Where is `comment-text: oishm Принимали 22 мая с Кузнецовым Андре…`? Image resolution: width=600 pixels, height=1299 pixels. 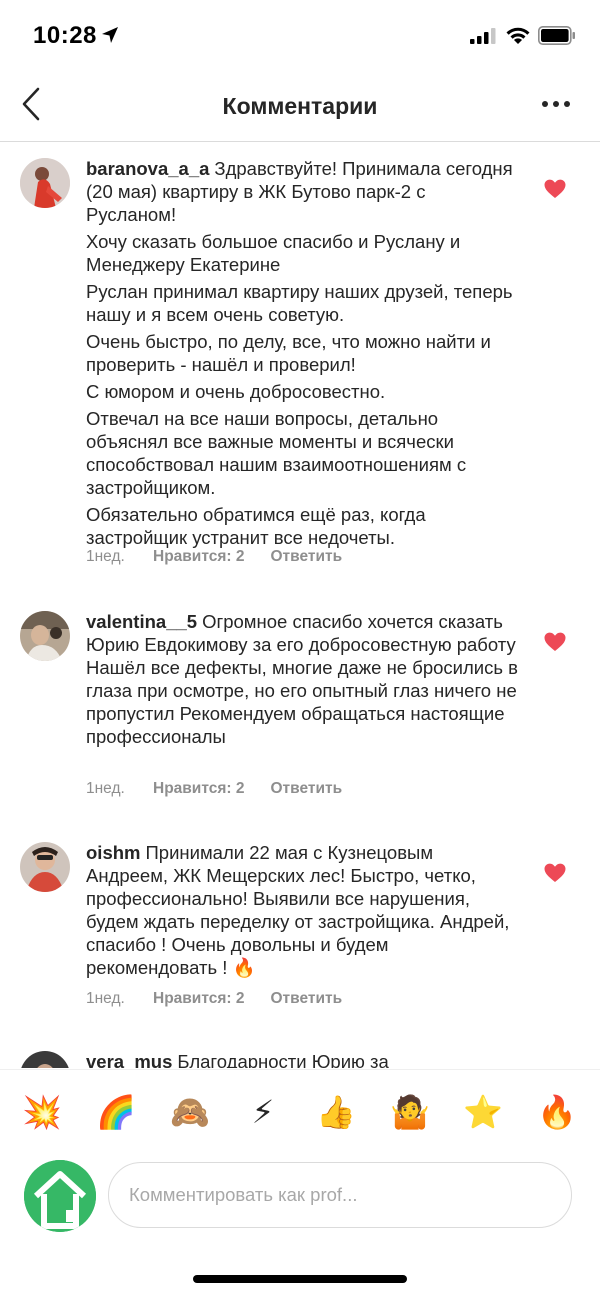
comment-text: oishm Принимали 22 мая с Кузнецовым Андре… is located at coordinates (302, 912).